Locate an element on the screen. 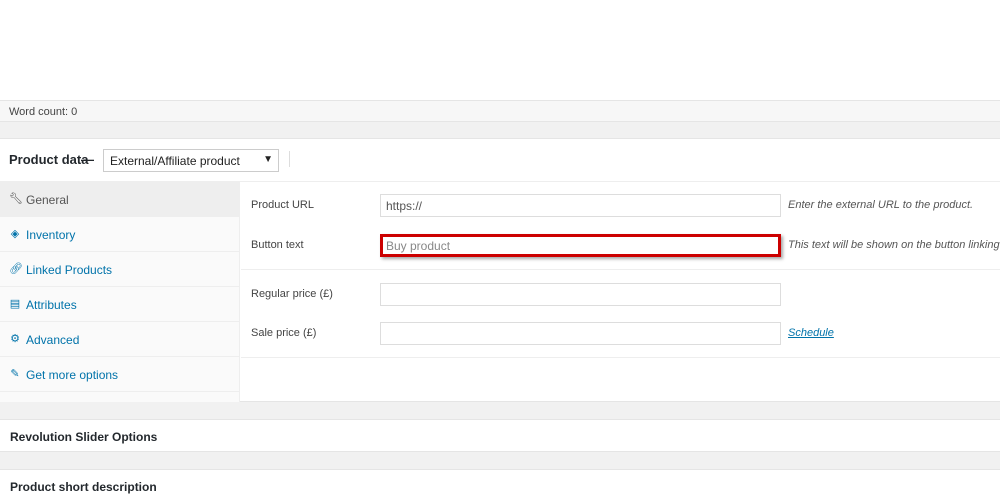 The height and width of the screenshot is (500, 1000). tab-label: Get more options is located at coordinates (72, 375).